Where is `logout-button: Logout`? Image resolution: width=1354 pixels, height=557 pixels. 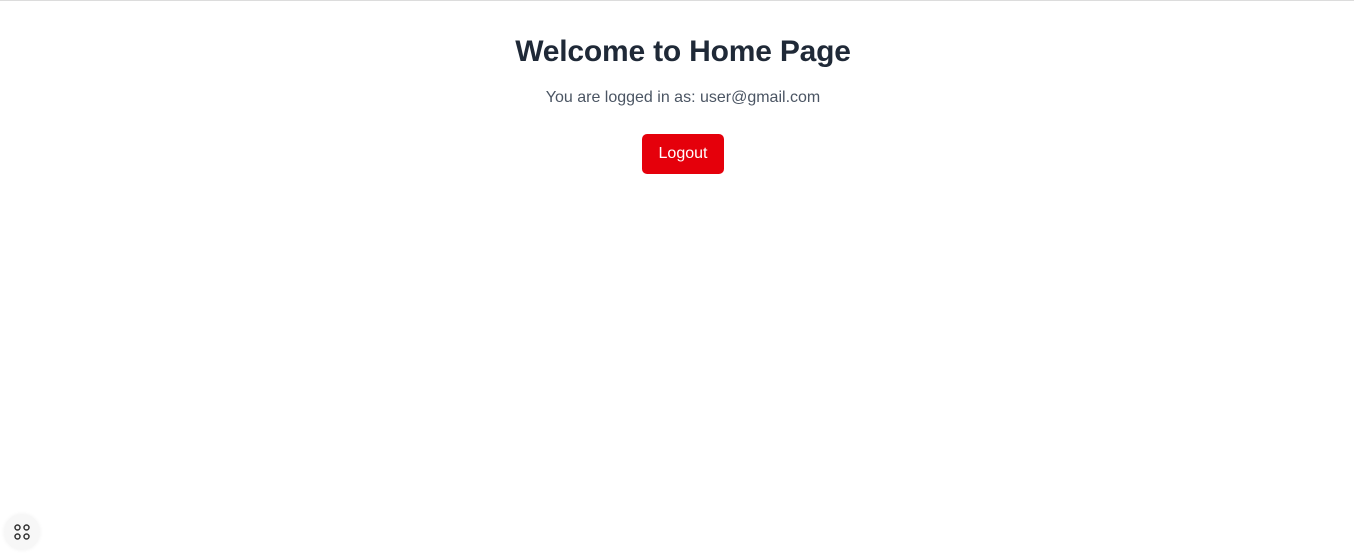
logout-button: Logout is located at coordinates (683, 154).